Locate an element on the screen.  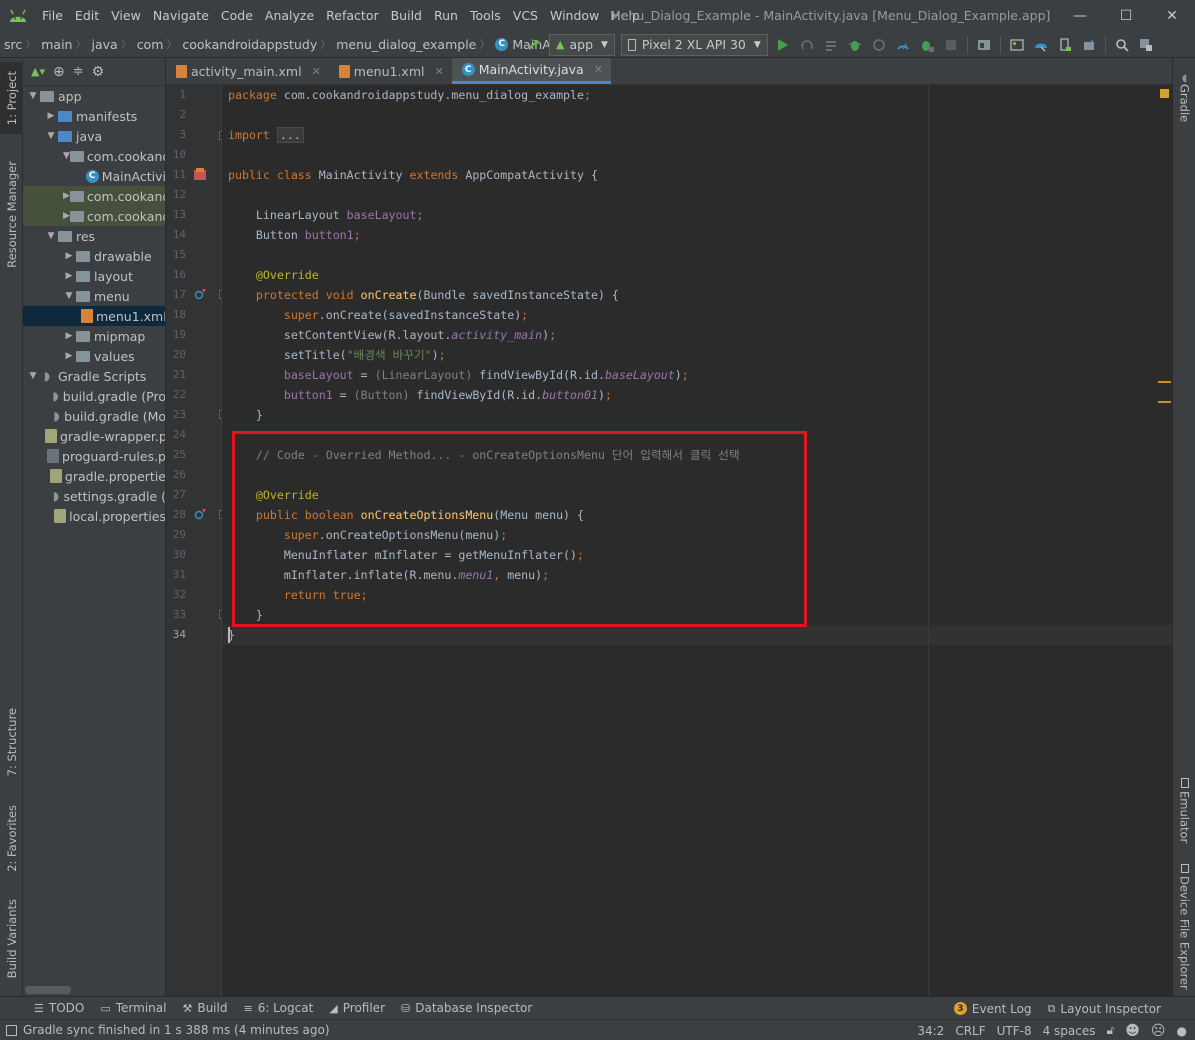
menu-analyze: Analyze is located at coordinates (289, 15).